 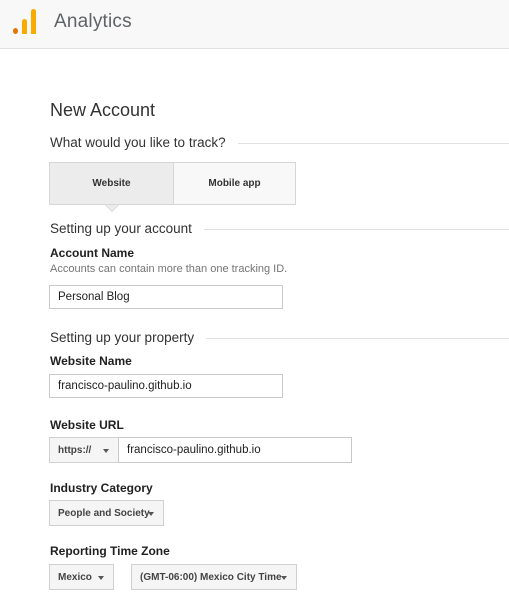 I want to click on property-section-heading: Setting up your property, so click(x=279, y=338).